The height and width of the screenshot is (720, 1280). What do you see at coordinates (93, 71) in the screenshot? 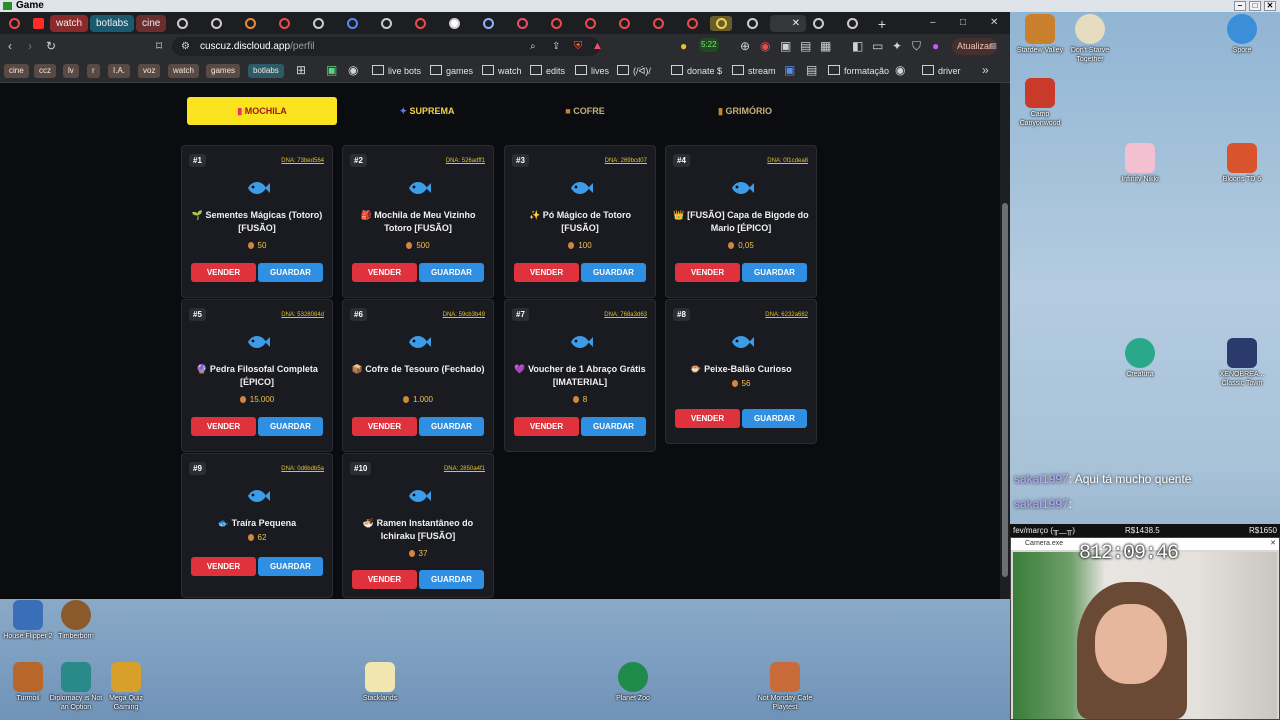
I see `bookmark-tag-r: r` at bounding box center [93, 71].